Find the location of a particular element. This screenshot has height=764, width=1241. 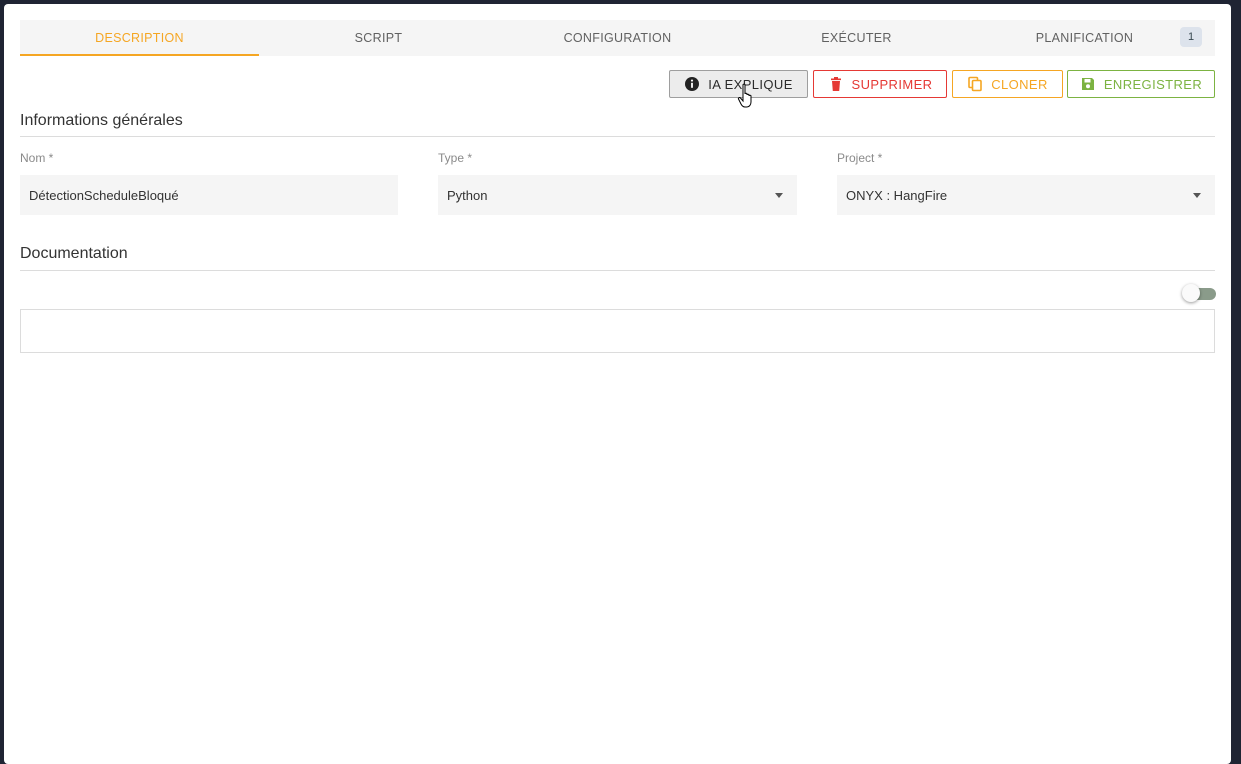

delete-label: SUPPRIMER is located at coordinates (892, 84).